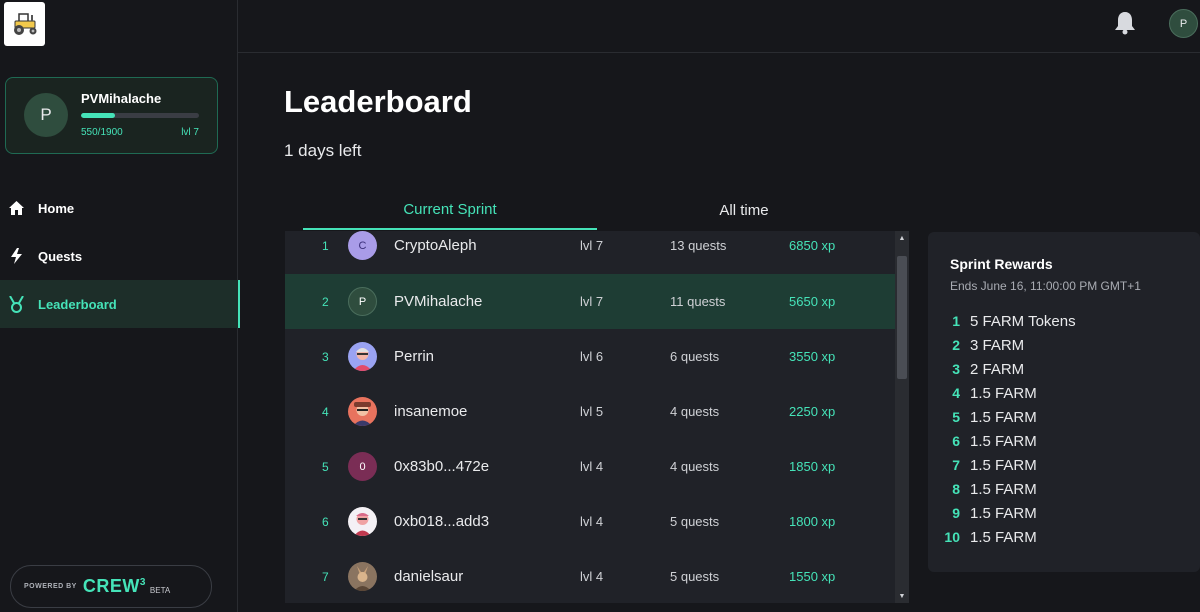  What do you see at coordinates (325, 466) in the screenshot?
I see `row-rank: 5` at bounding box center [325, 466].